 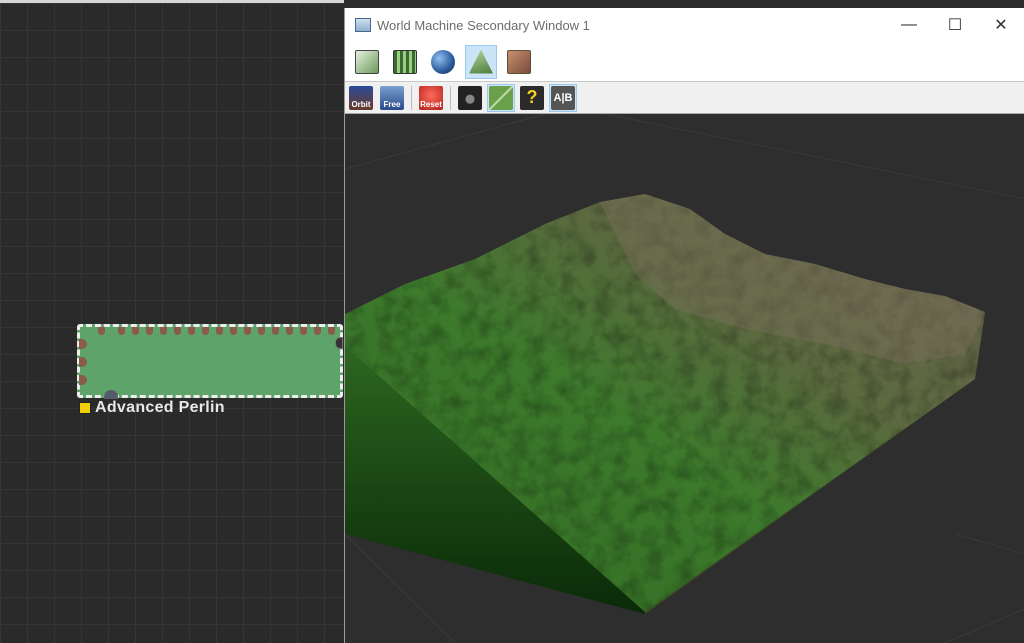 I want to click on close-button: ✕, so click(x=1001, y=25).